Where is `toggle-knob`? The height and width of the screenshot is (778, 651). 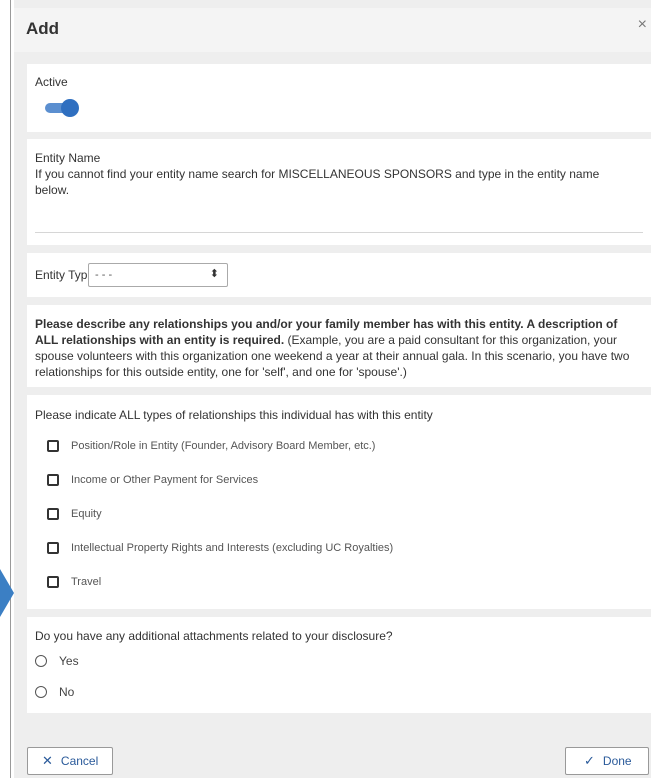
toggle-knob is located at coordinates (70, 108).